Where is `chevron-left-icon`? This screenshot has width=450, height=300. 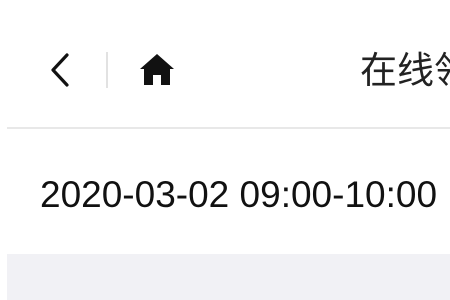
chevron-left-icon is located at coordinates (60, 70).